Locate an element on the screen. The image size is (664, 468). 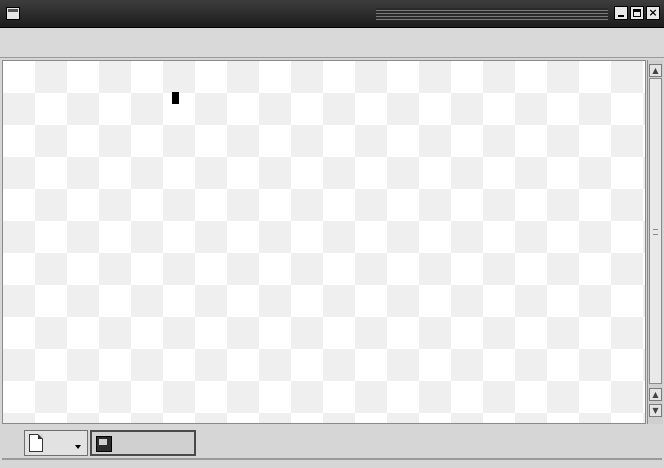
vertical-scrollbar: ▲ ▲ ▼ is located at coordinates (655, 242).